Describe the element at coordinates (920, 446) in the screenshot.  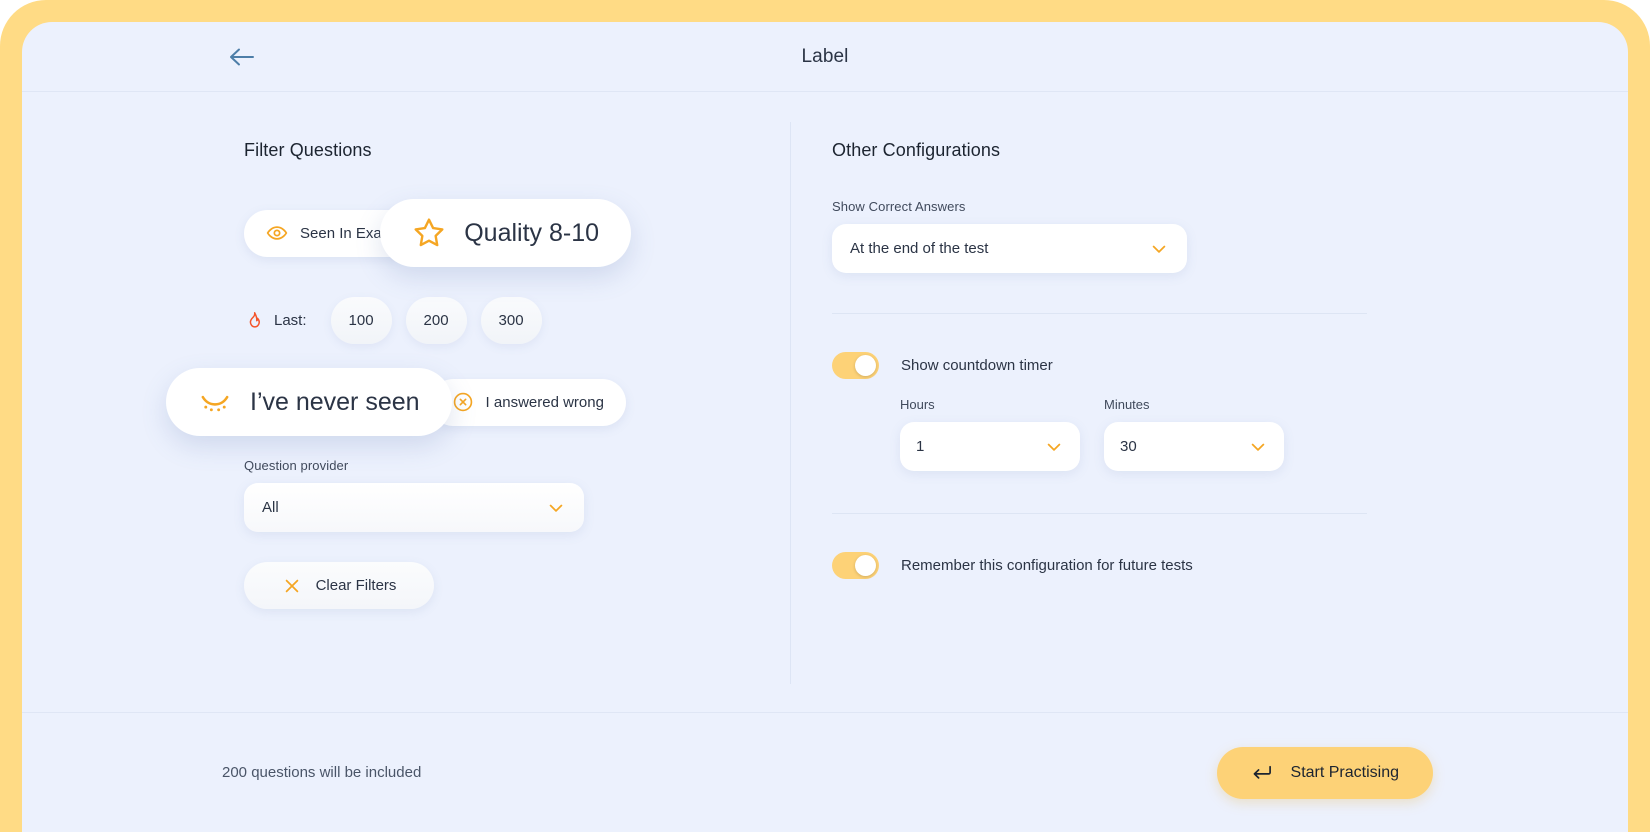
I see `hours-value: 1` at that location.